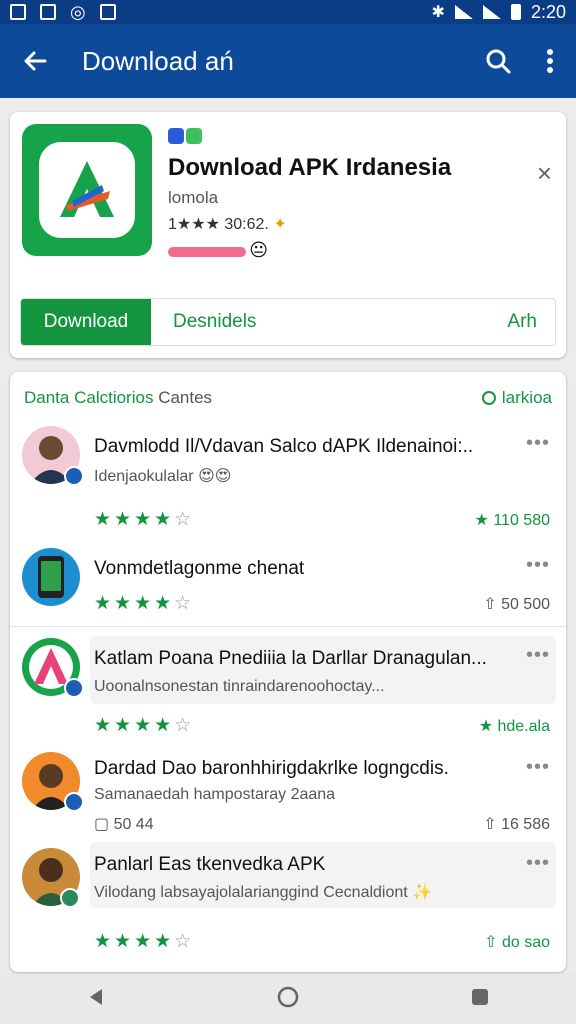  I want to click on clock-icon, so click(488, 398).